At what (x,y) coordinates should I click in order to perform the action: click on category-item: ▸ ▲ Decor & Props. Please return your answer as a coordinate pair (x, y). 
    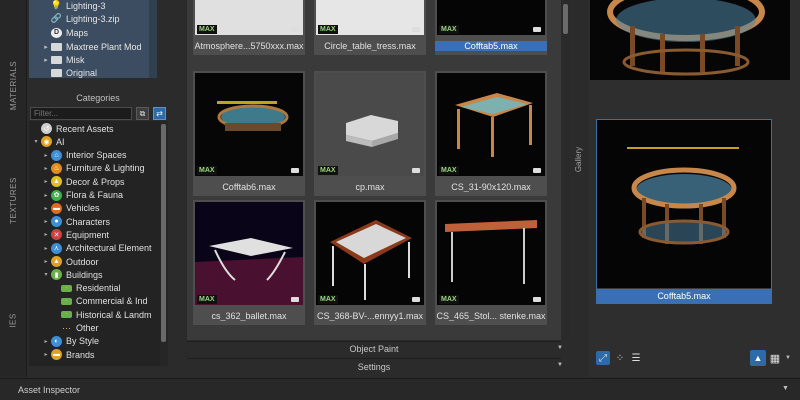
    Looking at the image, I should click on (83, 181).